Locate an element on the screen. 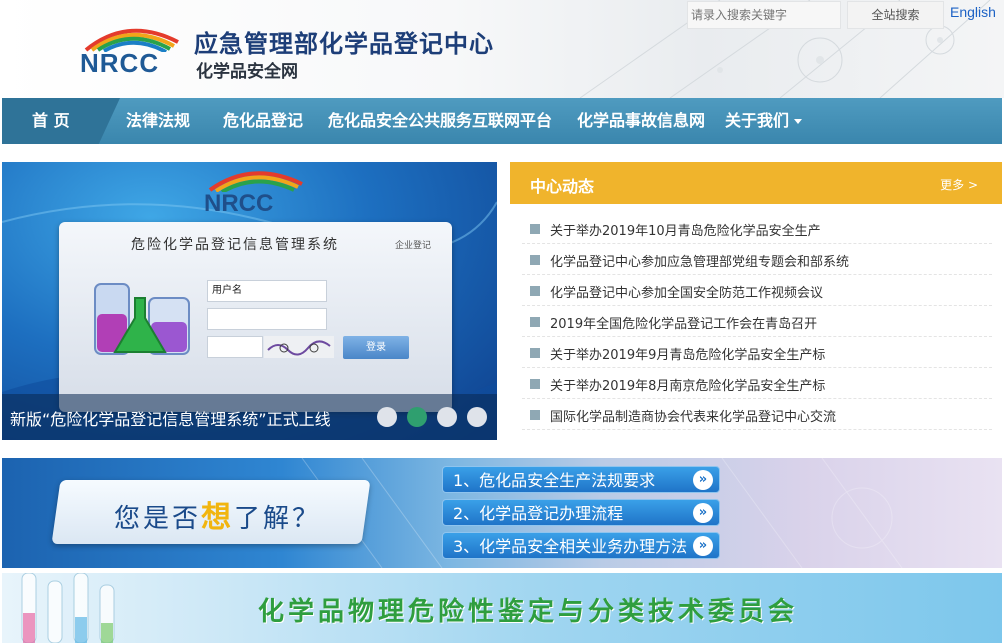 The image size is (1004, 643). chevron-down-icon is located at coordinates (798, 121).